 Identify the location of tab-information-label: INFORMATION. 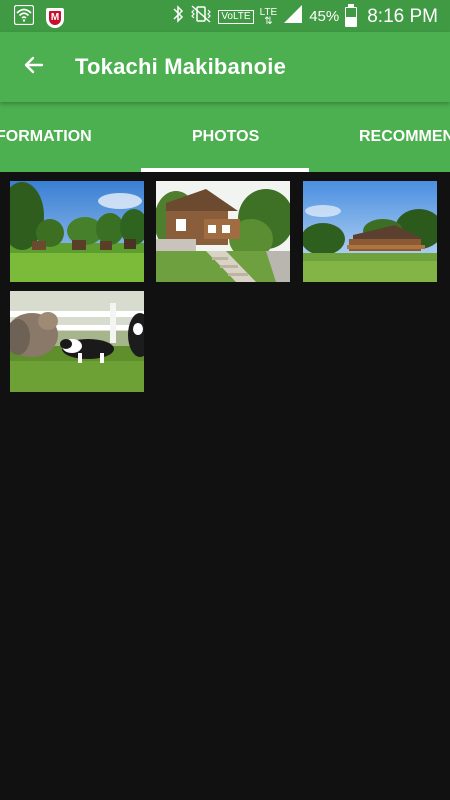
(46, 136).